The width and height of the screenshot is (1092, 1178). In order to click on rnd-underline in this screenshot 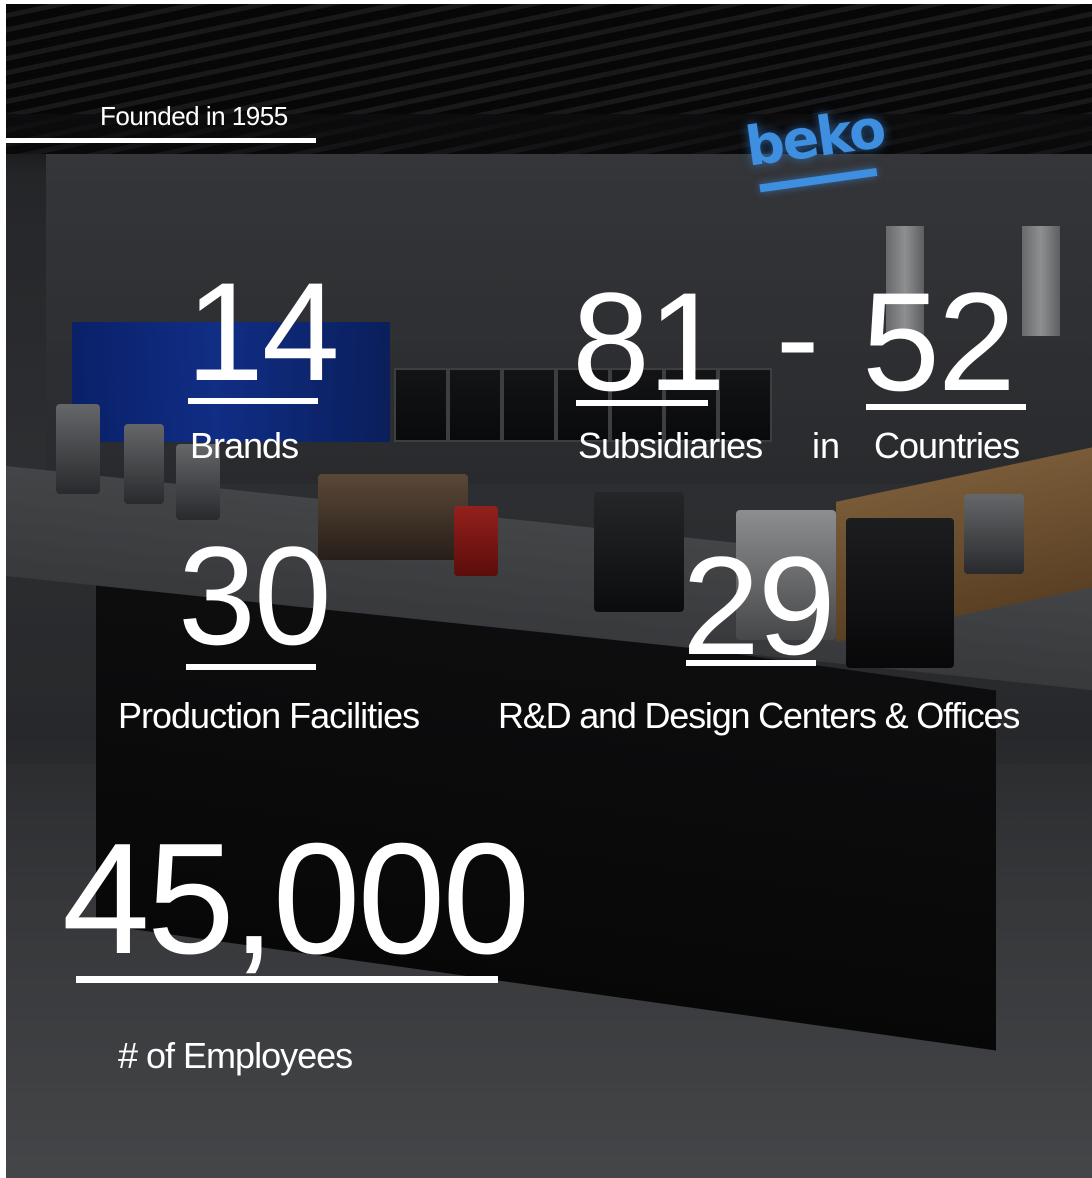, I will do `click(751, 663)`.